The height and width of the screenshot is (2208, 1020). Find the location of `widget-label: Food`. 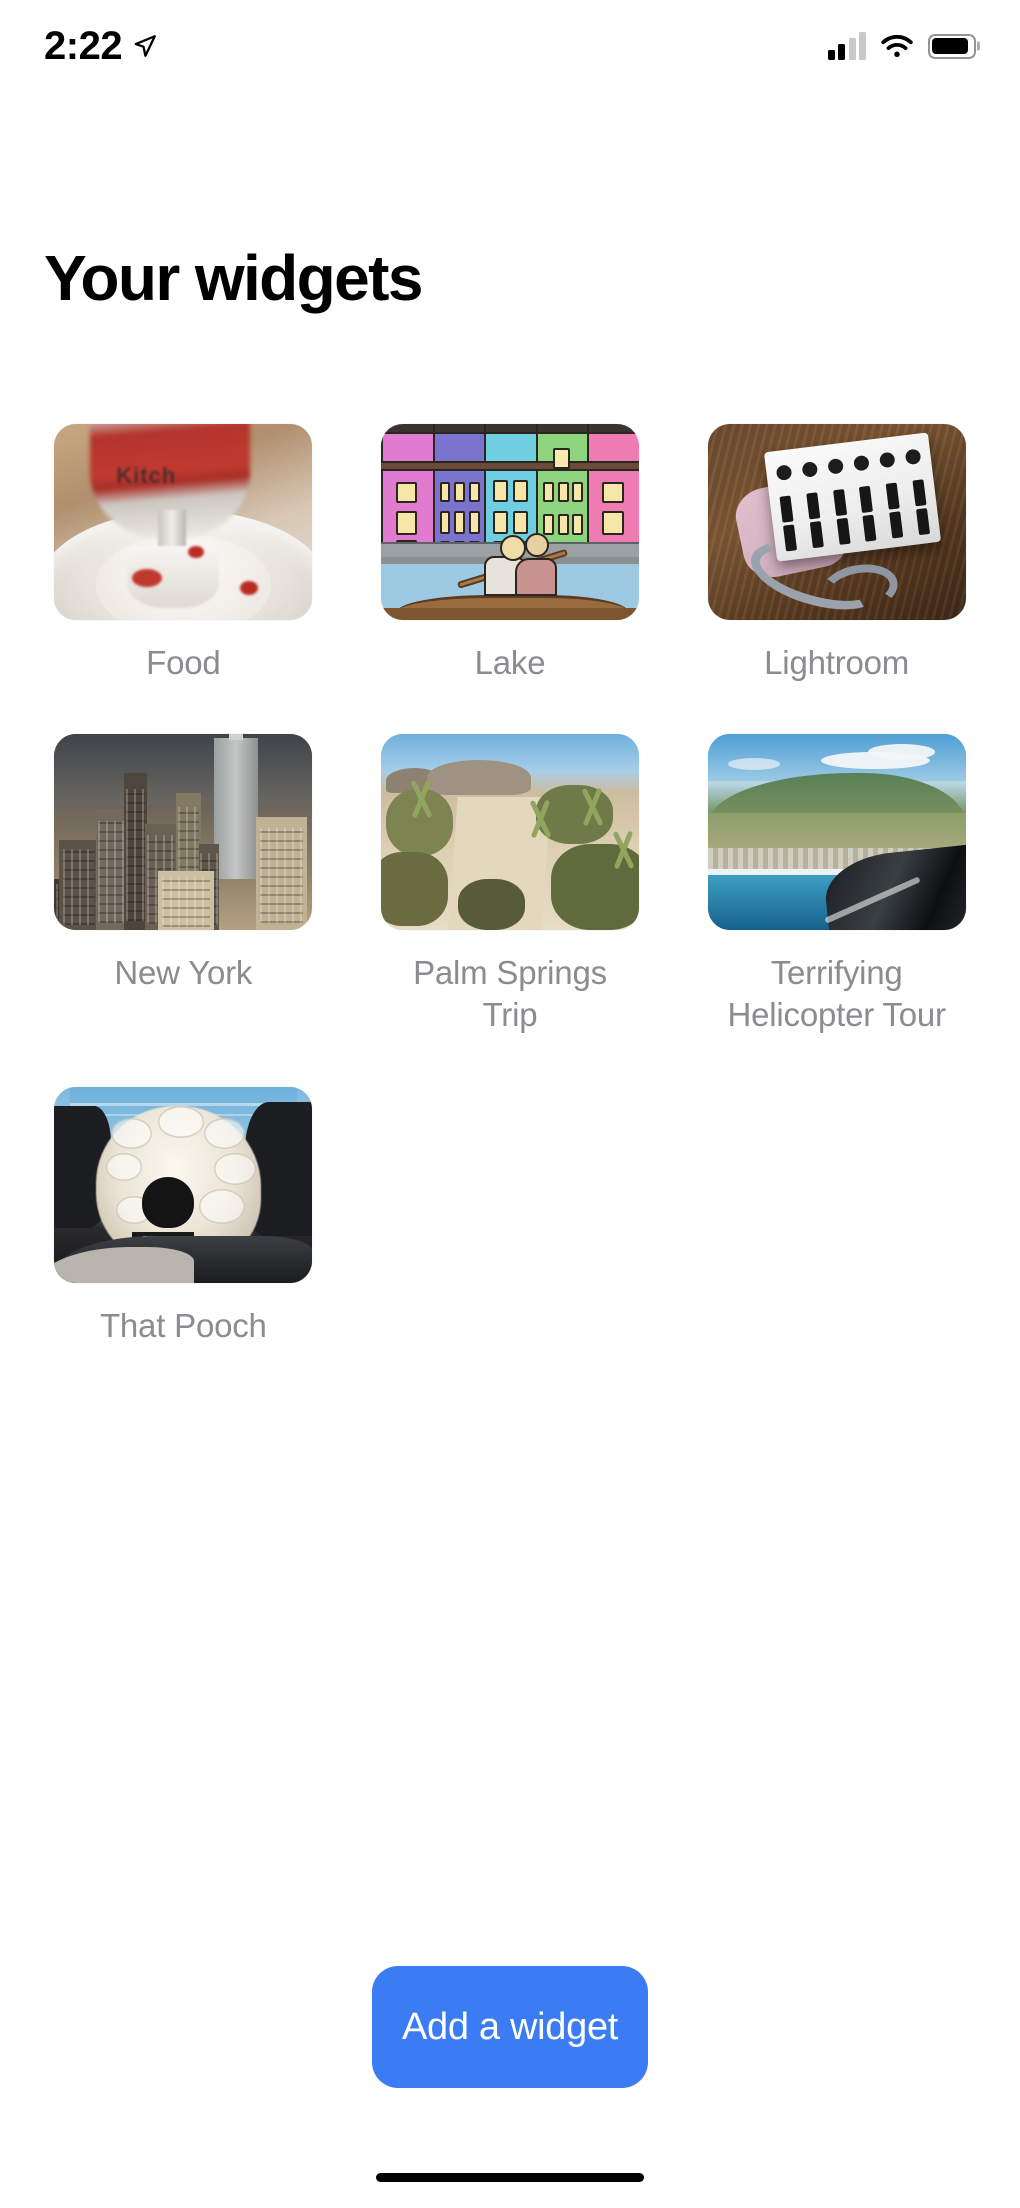

widget-label: Food is located at coordinates (183, 662).